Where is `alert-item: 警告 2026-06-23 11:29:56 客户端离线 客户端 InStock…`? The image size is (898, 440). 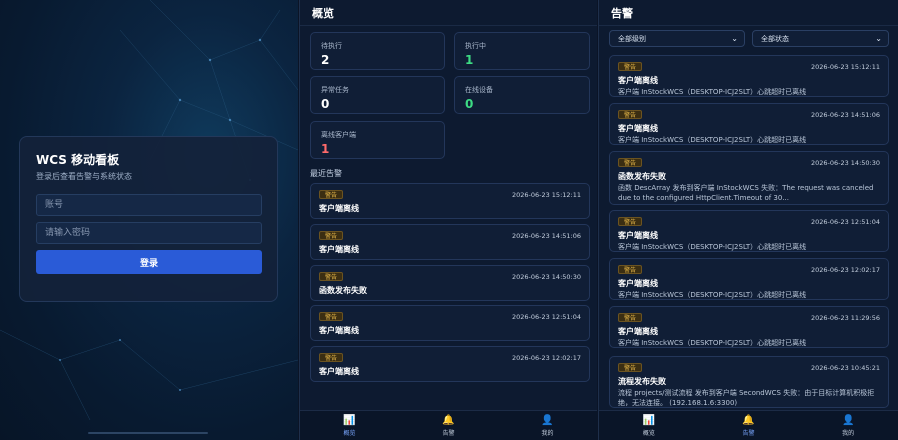 alert-item: 警告 2026-06-23 11:29:56 客户端离线 客户端 InStock… is located at coordinates (749, 327).